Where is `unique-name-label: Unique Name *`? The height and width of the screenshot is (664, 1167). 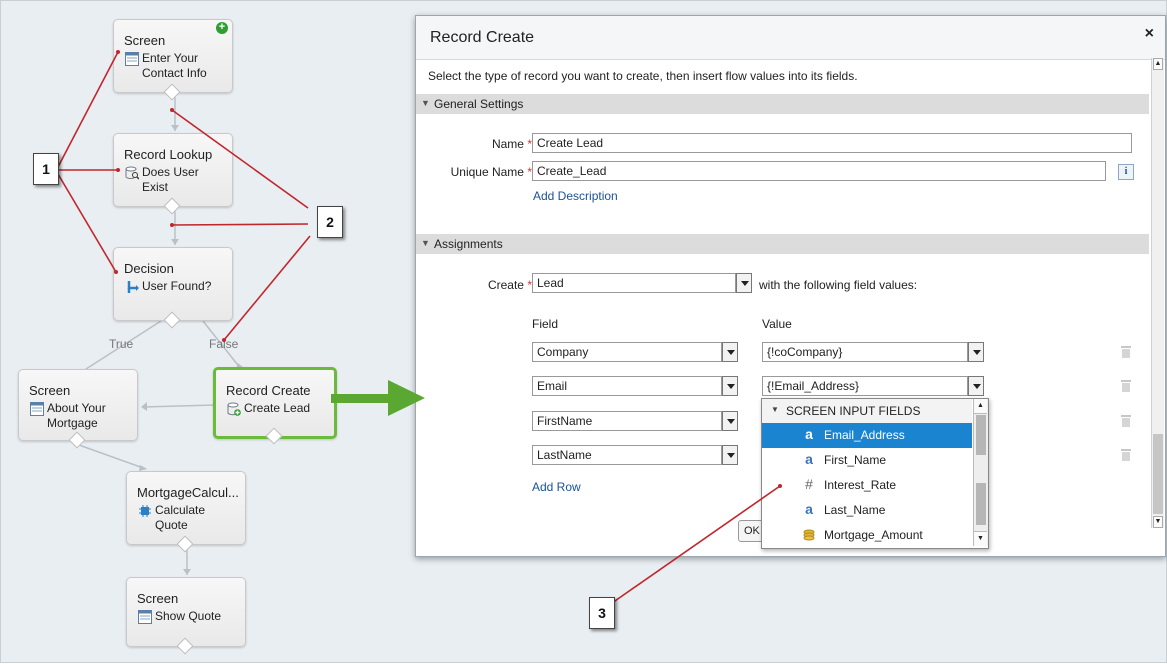
unique-name-label: Unique Name * is located at coordinates (491, 172).